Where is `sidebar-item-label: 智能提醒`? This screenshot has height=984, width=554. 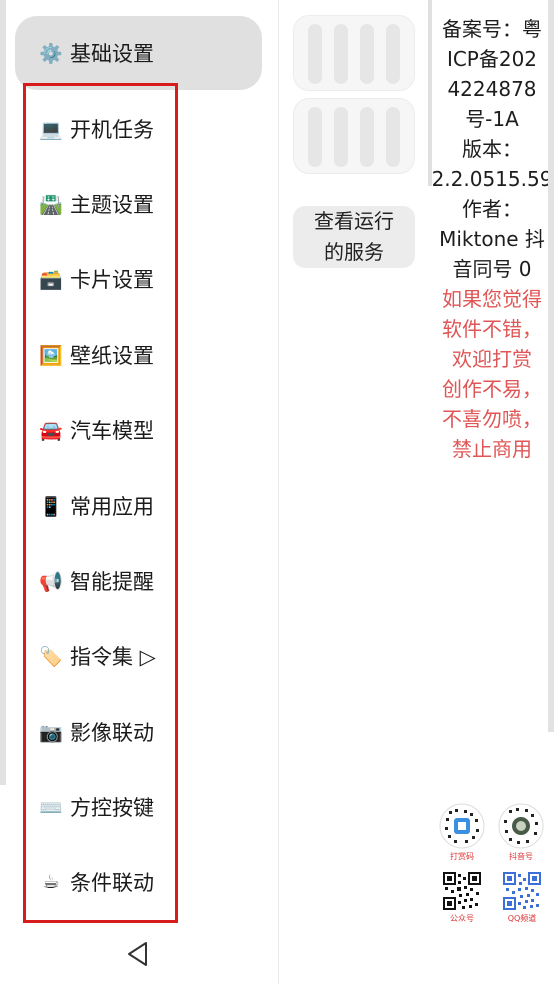 sidebar-item-label: 智能提醒 is located at coordinates (112, 582).